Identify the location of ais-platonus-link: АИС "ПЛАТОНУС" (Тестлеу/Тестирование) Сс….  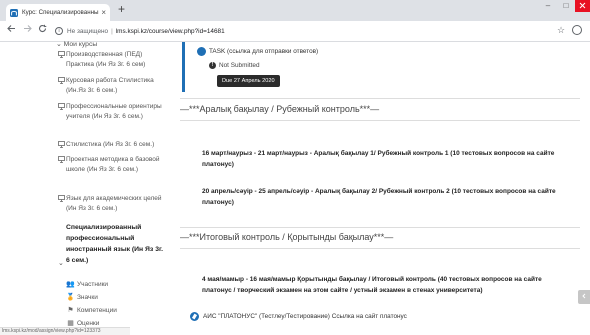
(298, 316).